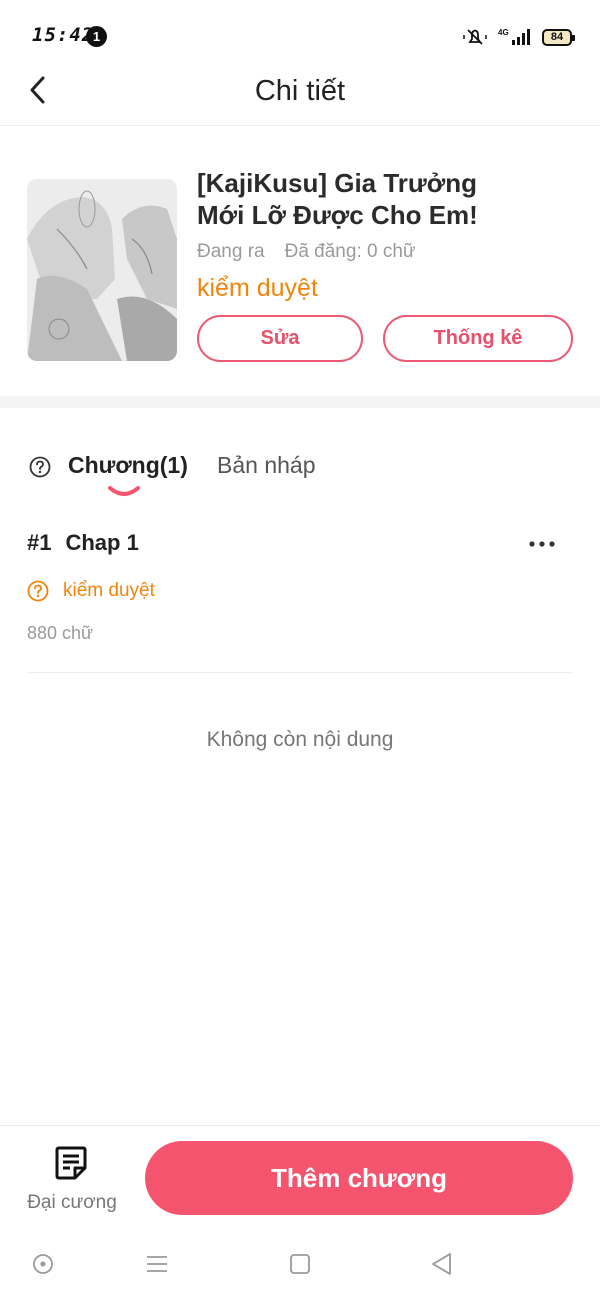  What do you see at coordinates (503, 32) in the screenshot?
I see `network-label: 4G` at bounding box center [503, 32].